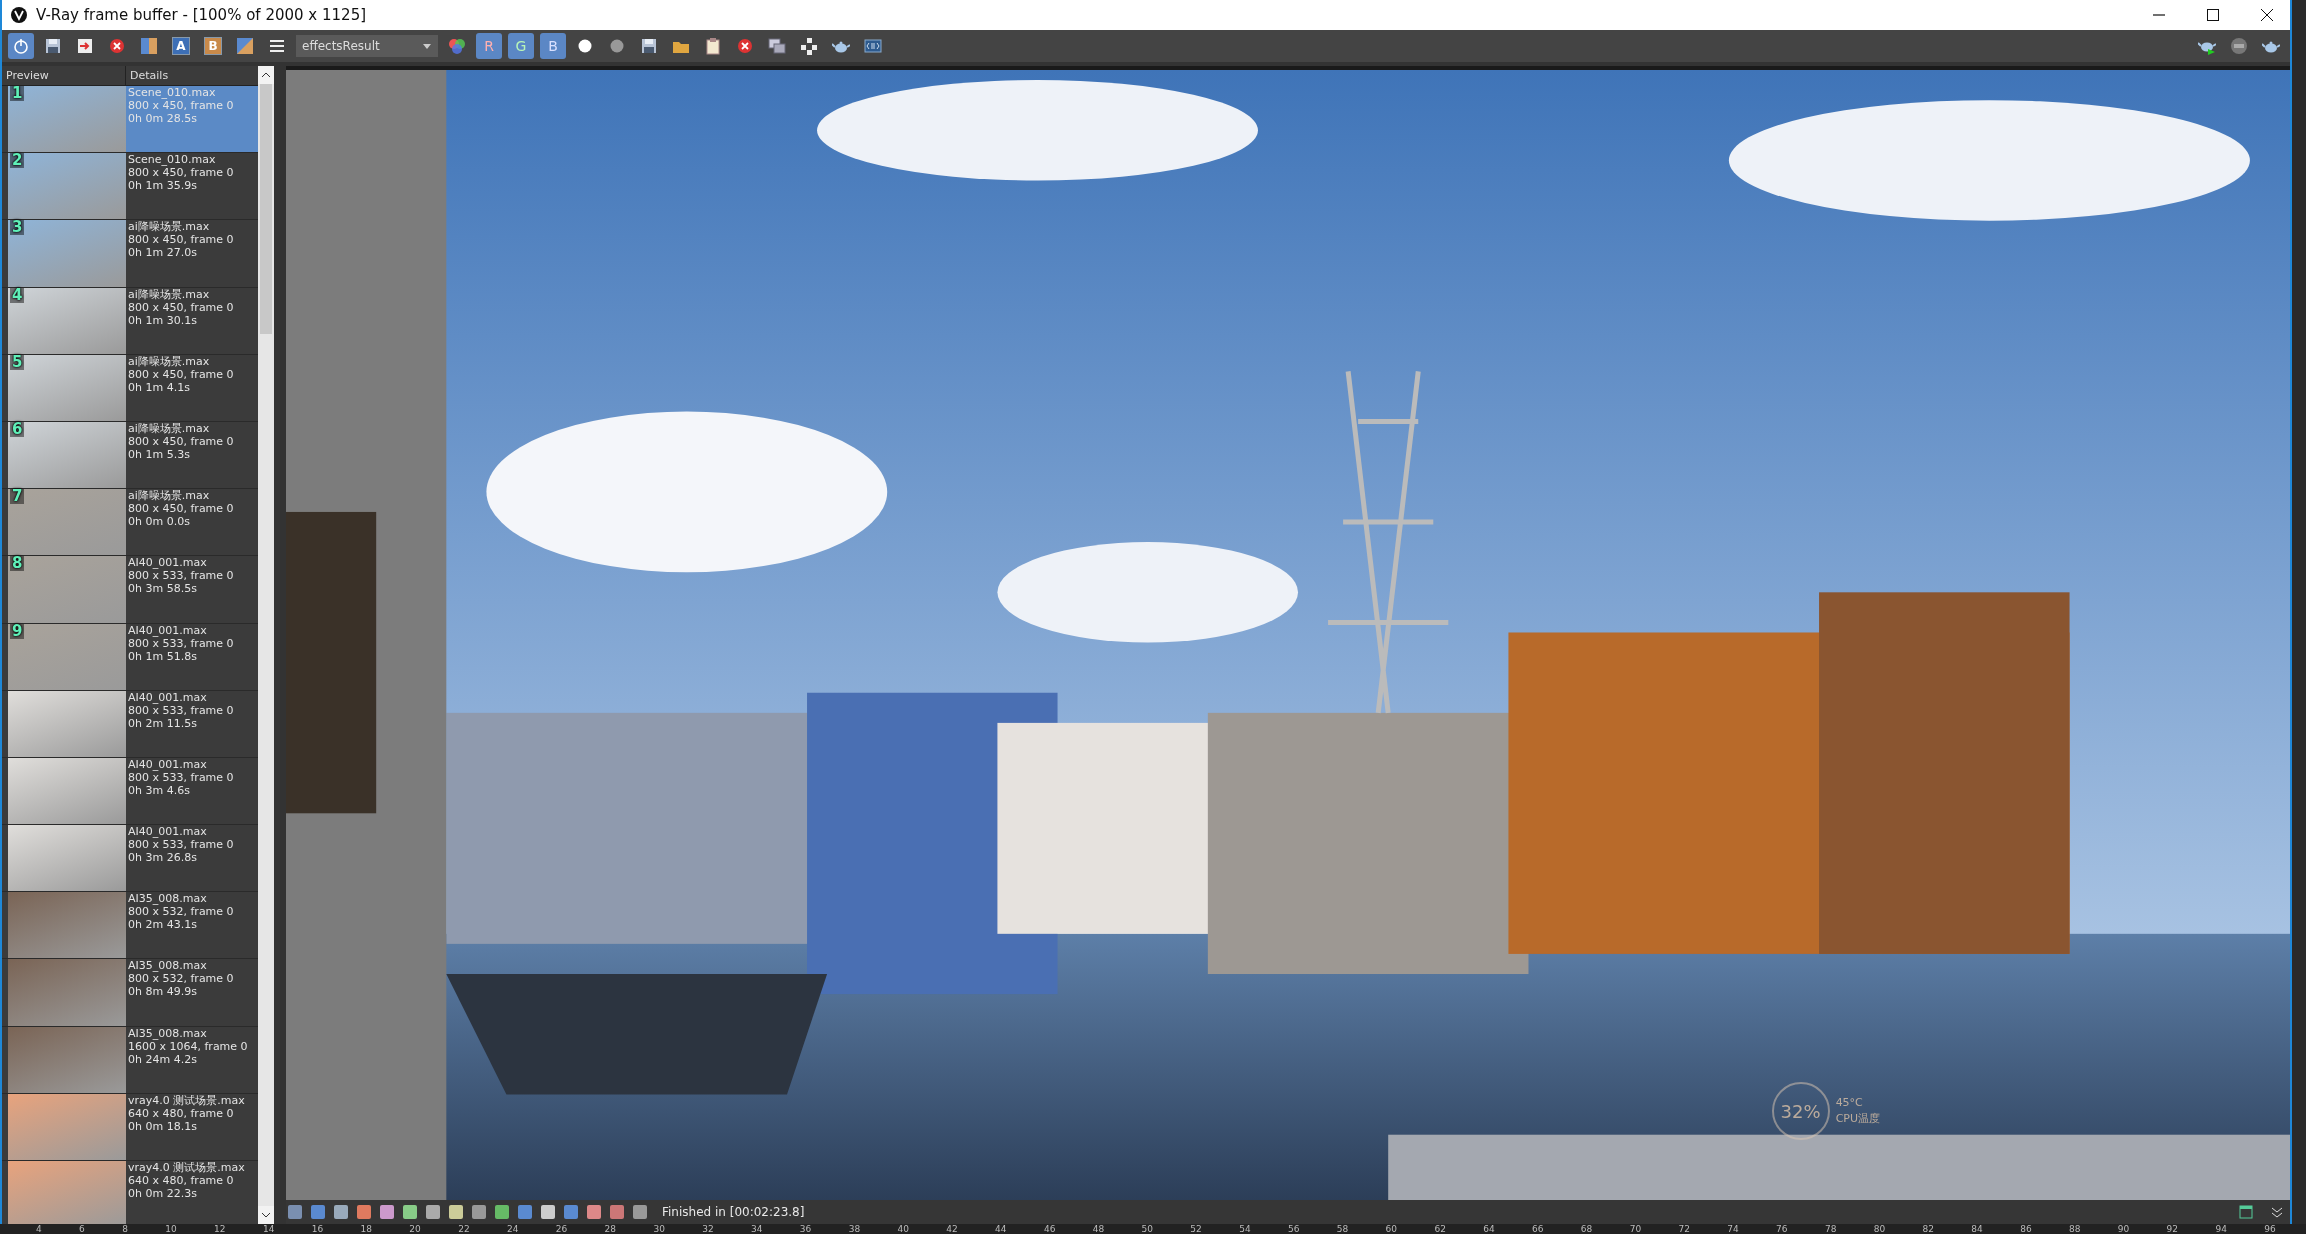 Image resolution: width=2306 pixels, height=1234 pixels. I want to click on channel-dropdown: effectsResult, so click(367, 46).